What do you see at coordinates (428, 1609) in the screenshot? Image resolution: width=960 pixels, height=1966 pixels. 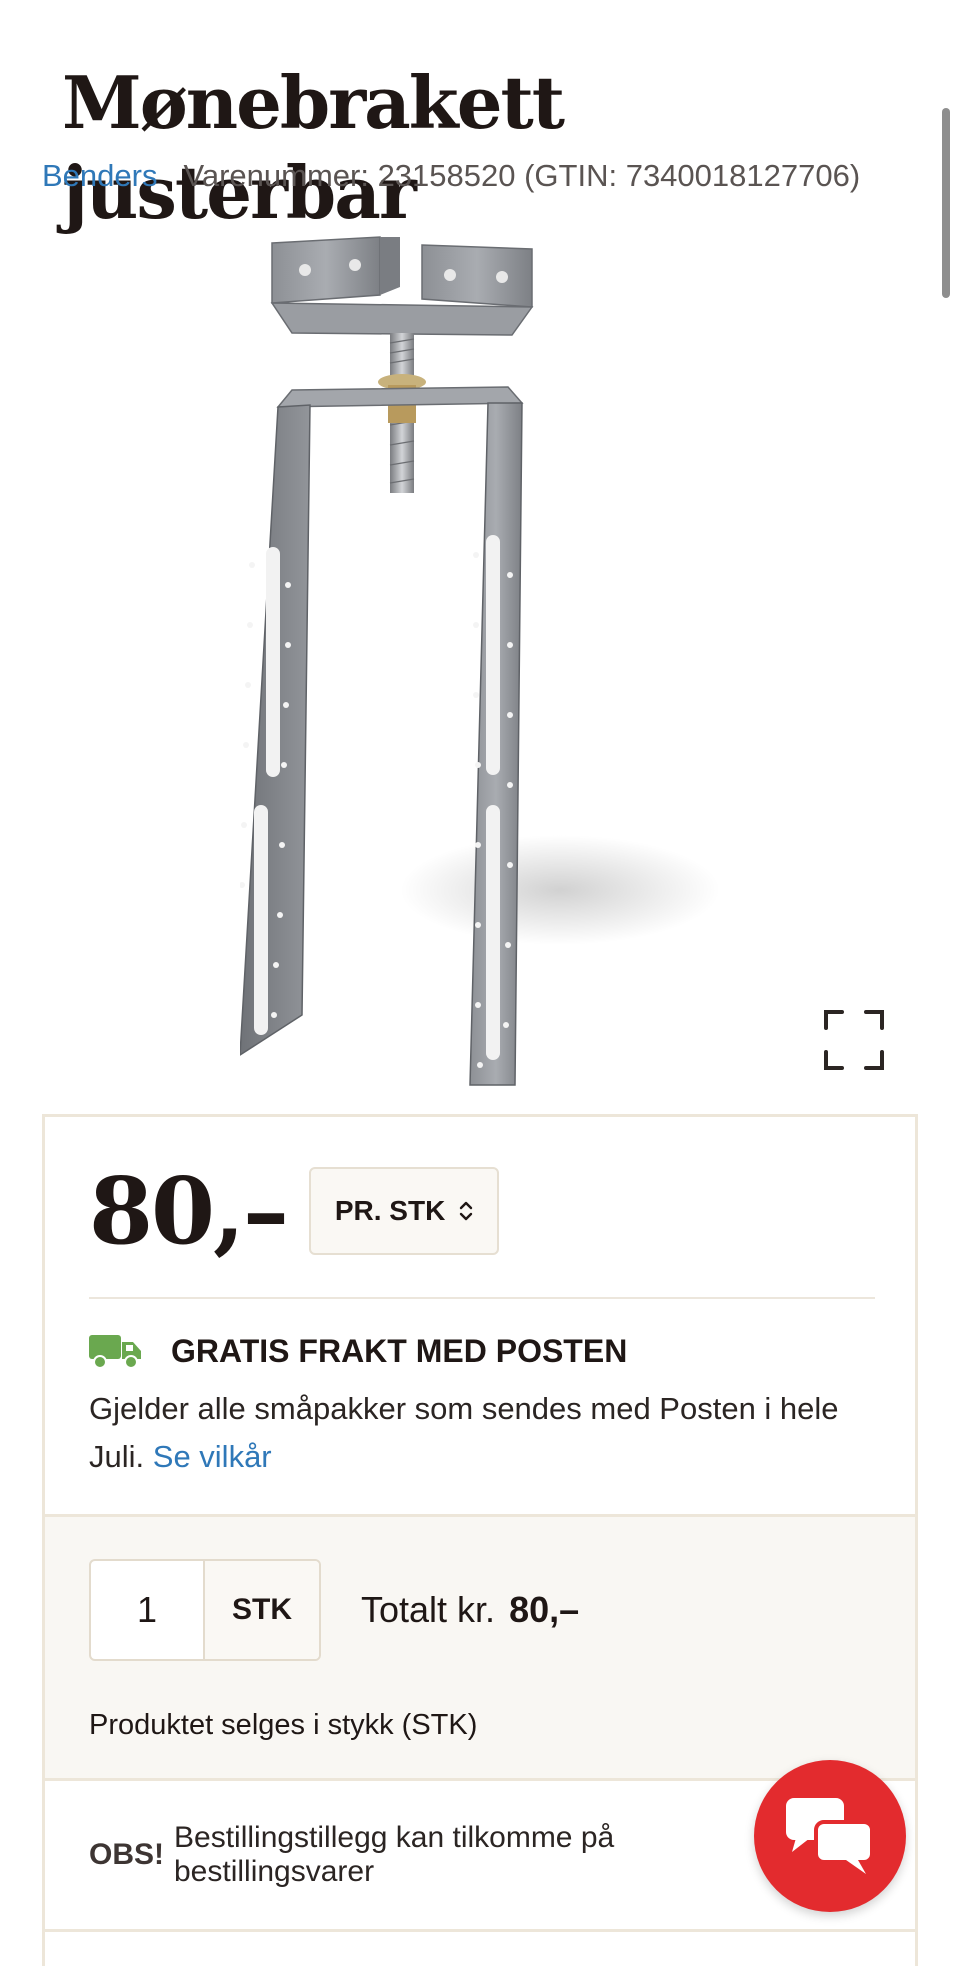 I see `total-label: Totalt kr.` at bounding box center [428, 1609].